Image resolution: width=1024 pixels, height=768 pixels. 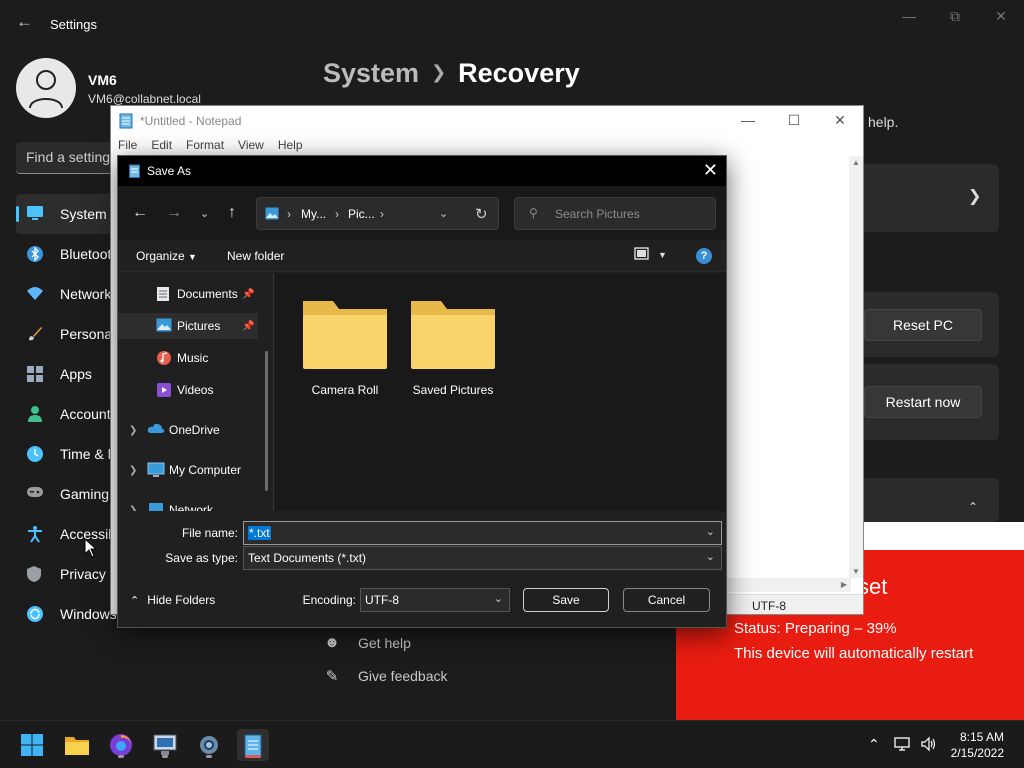 What do you see at coordinates (929, 745) in the screenshot?
I see `volume-icon` at bounding box center [929, 745].